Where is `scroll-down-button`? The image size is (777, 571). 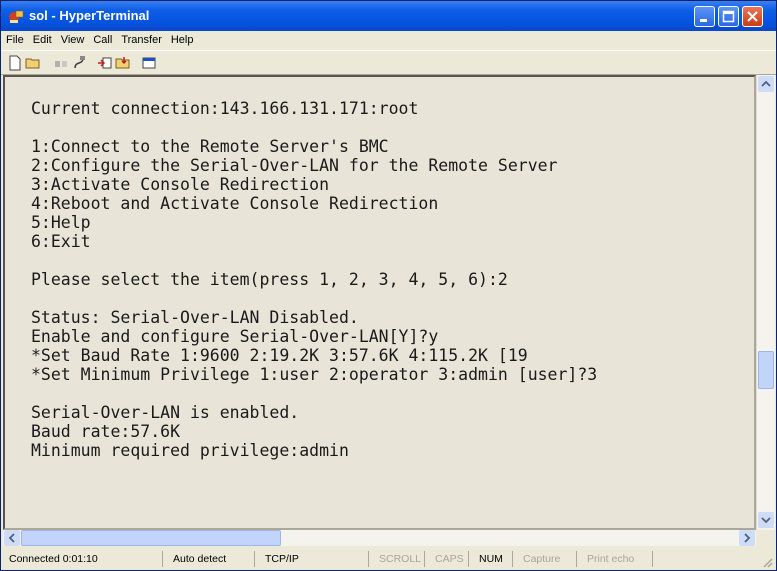 scroll-down-button is located at coordinates (766, 520).